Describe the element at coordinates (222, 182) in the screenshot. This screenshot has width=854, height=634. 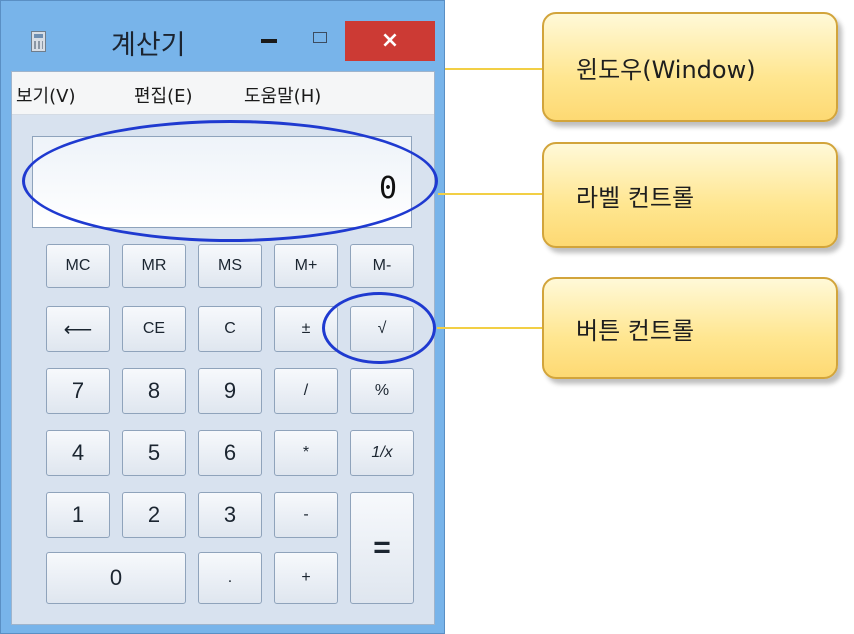
I see `result-display: 0` at that location.